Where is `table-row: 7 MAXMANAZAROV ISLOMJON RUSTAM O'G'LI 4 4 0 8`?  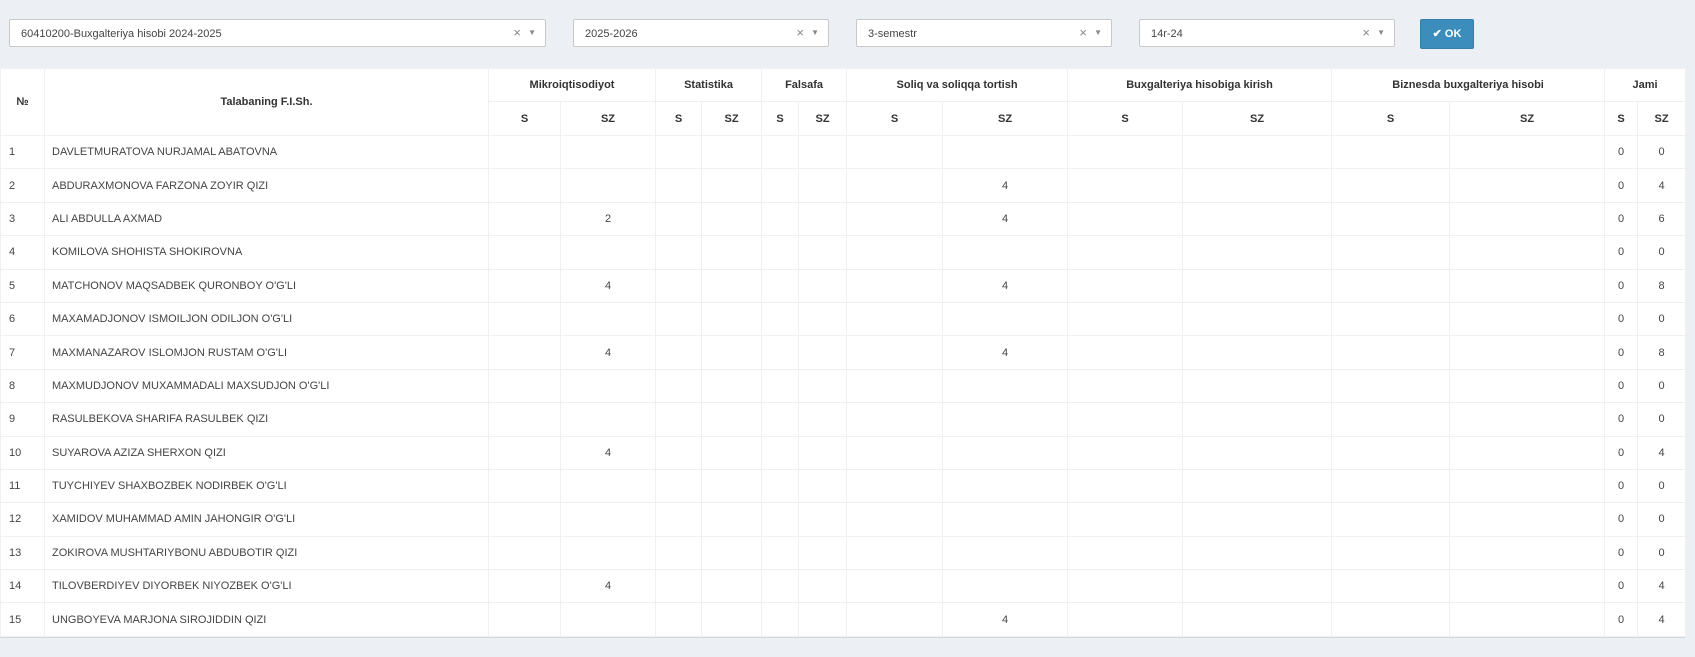
table-row: 7 MAXMANAZAROV ISLOMJON RUSTAM O'G'LI 4 4 0 8 is located at coordinates (843, 352).